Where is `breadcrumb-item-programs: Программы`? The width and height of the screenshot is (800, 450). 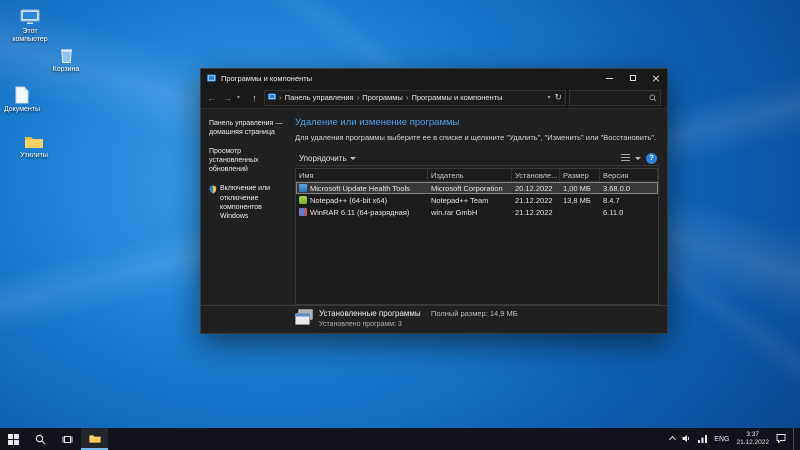 breadcrumb-item-programs: Программы is located at coordinates (382, 97).